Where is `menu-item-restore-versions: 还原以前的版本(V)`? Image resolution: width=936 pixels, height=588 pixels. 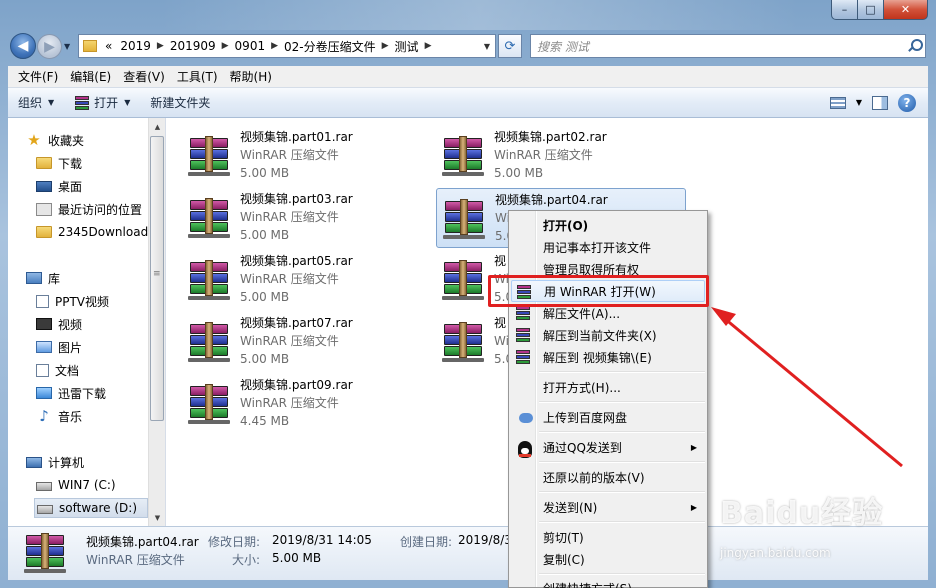 menu-item-restore-versions: 还原以前的版本(V) is located at coordinates (608, 477).